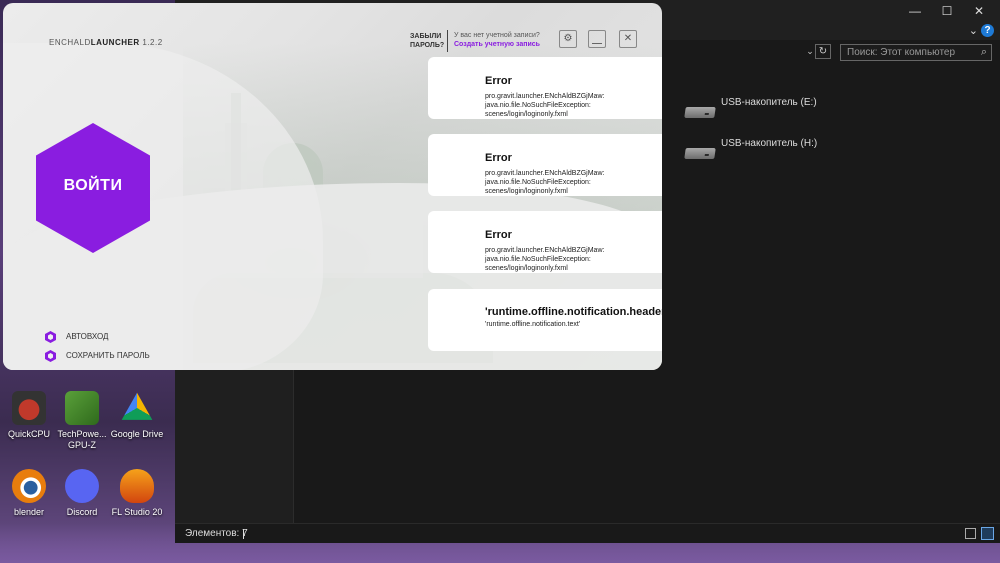 Image resolution: width=1000 pixels, height=563 pixels. I want to click on blender-icon, so click(29, 486).